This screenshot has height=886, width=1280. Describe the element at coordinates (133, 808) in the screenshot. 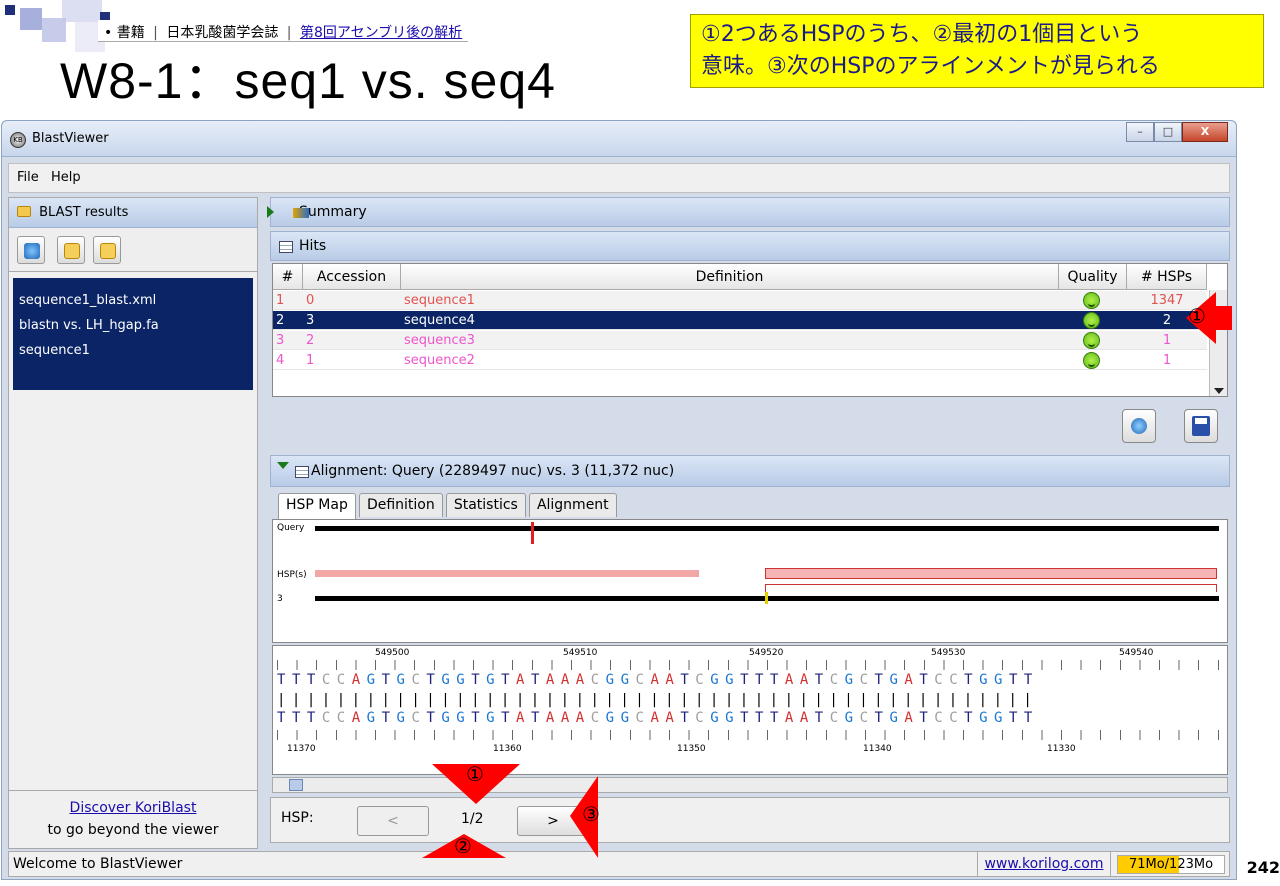

I see `koriblast-link: Discover KoriBlast` at that location.